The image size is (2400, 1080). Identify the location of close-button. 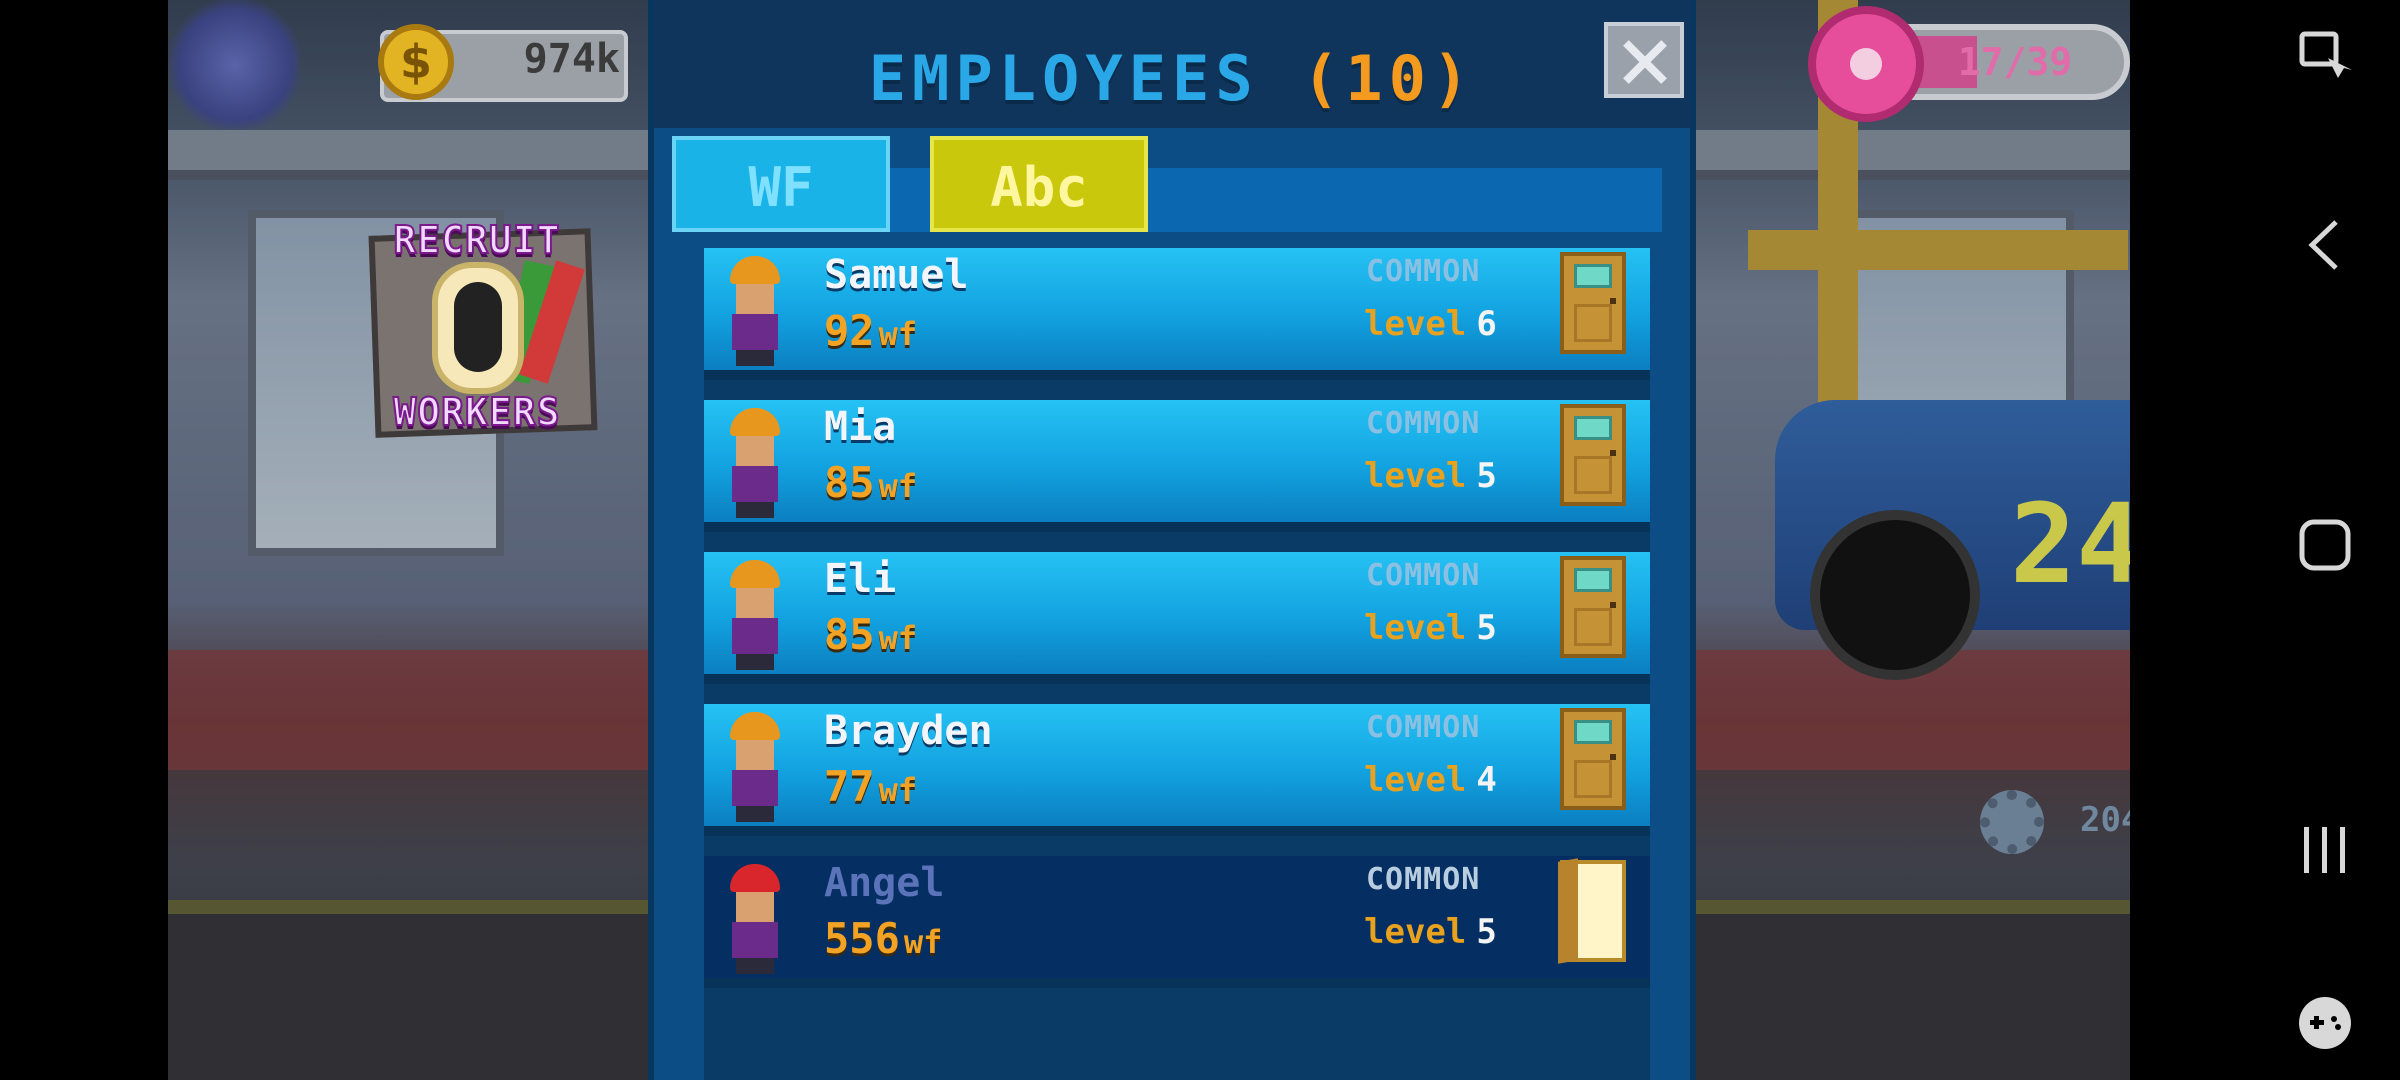
(1644, 60).